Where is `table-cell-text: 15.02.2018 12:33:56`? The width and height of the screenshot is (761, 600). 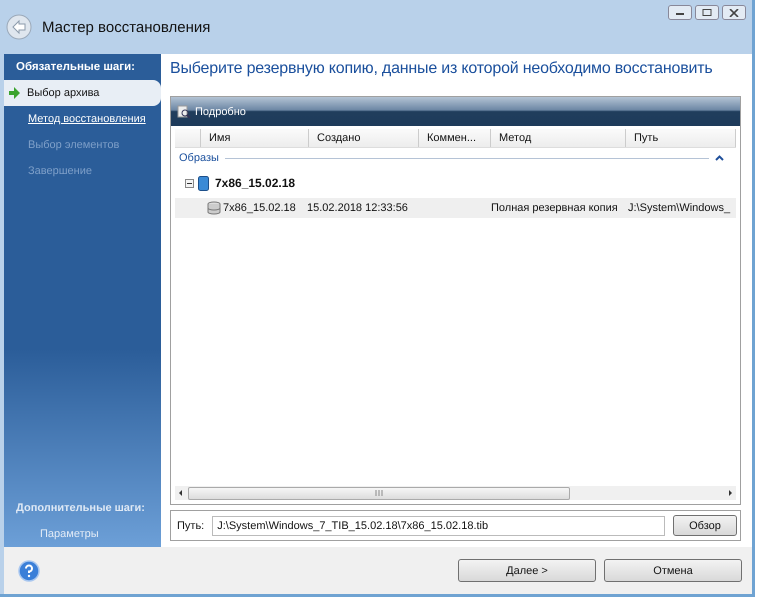 table-cell-text: 15.02.2018 12:33:56 is located at coordinates (357, 208).